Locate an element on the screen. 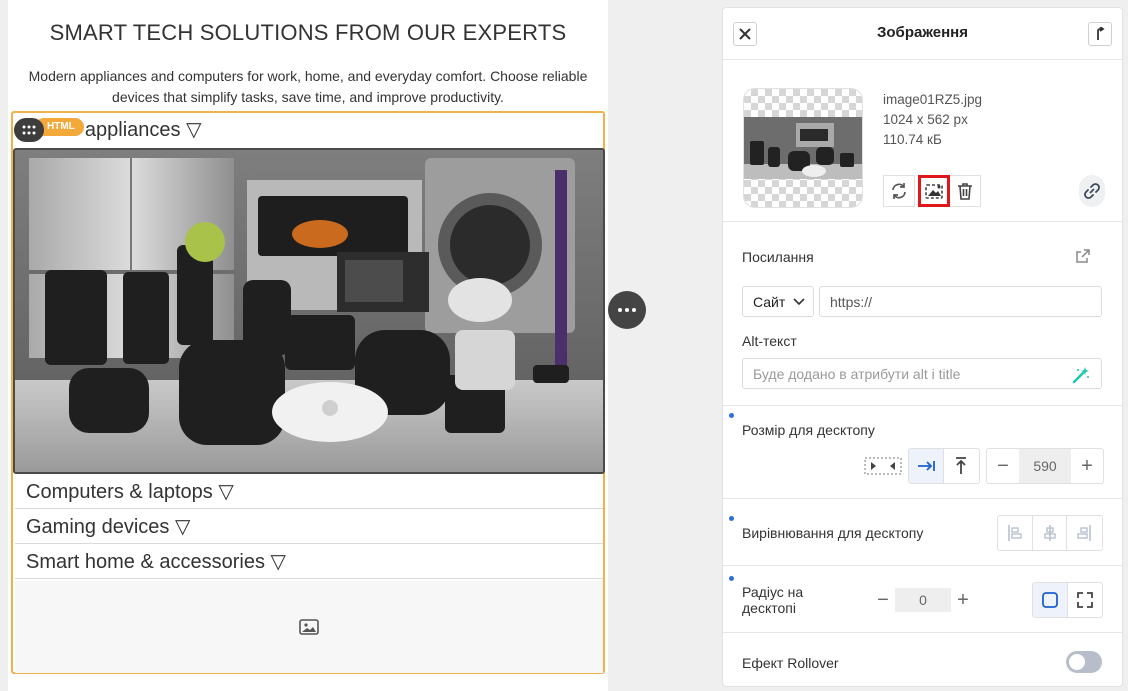 Image resolution: width=1128 pixels, height=691 pixels. rollover-label: Ефект Rollover is located at coordinates (790, 663).